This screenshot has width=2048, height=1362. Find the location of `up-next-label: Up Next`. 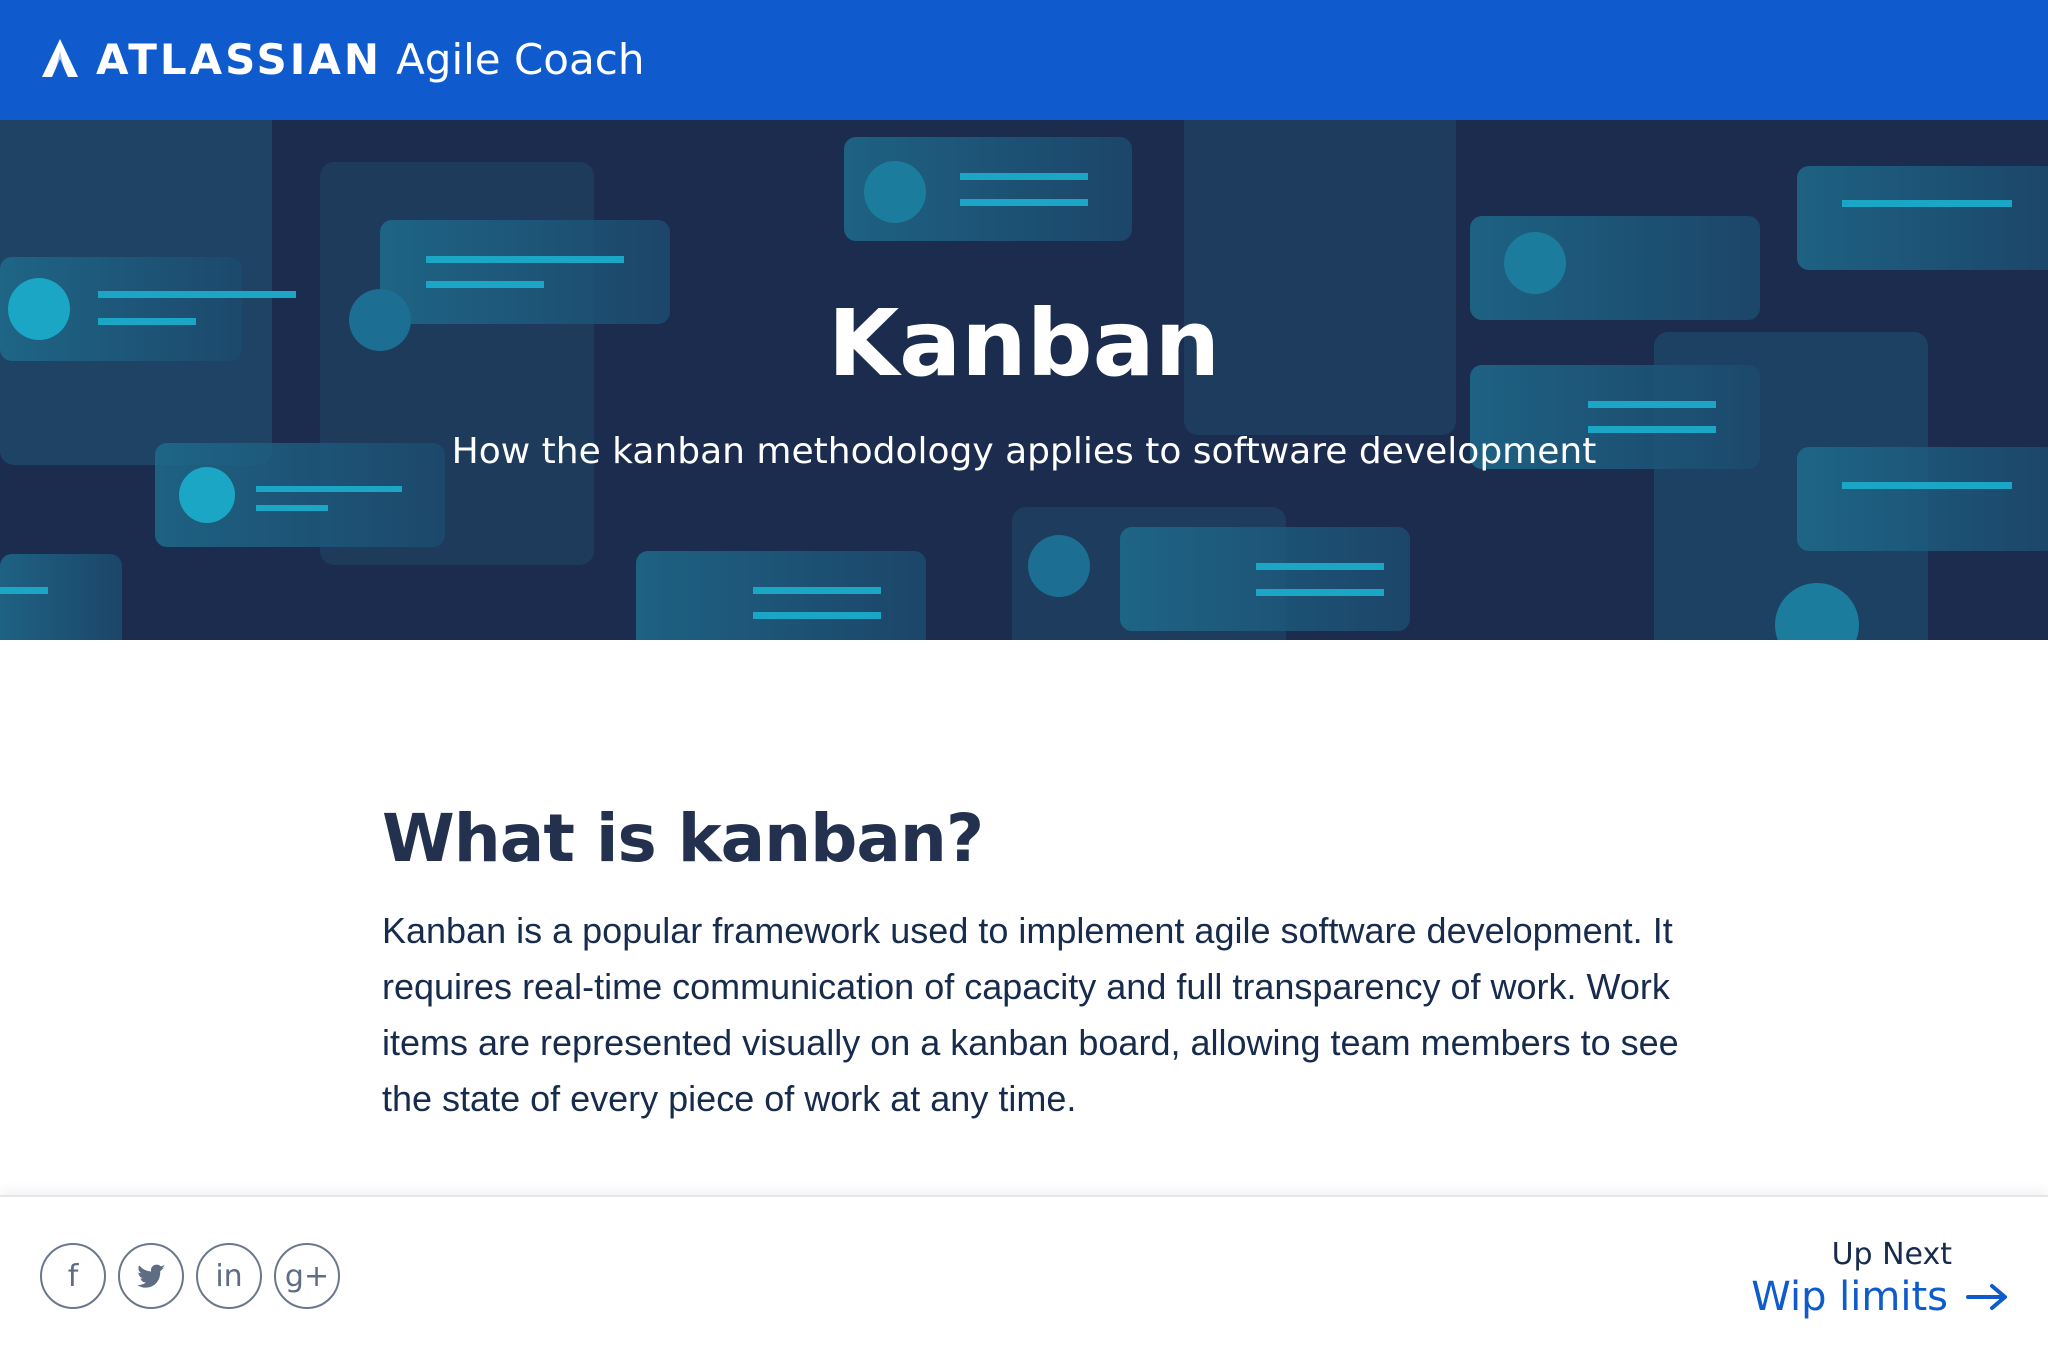

up-next-label: Up Next is located at coordinates (1891, 1254).